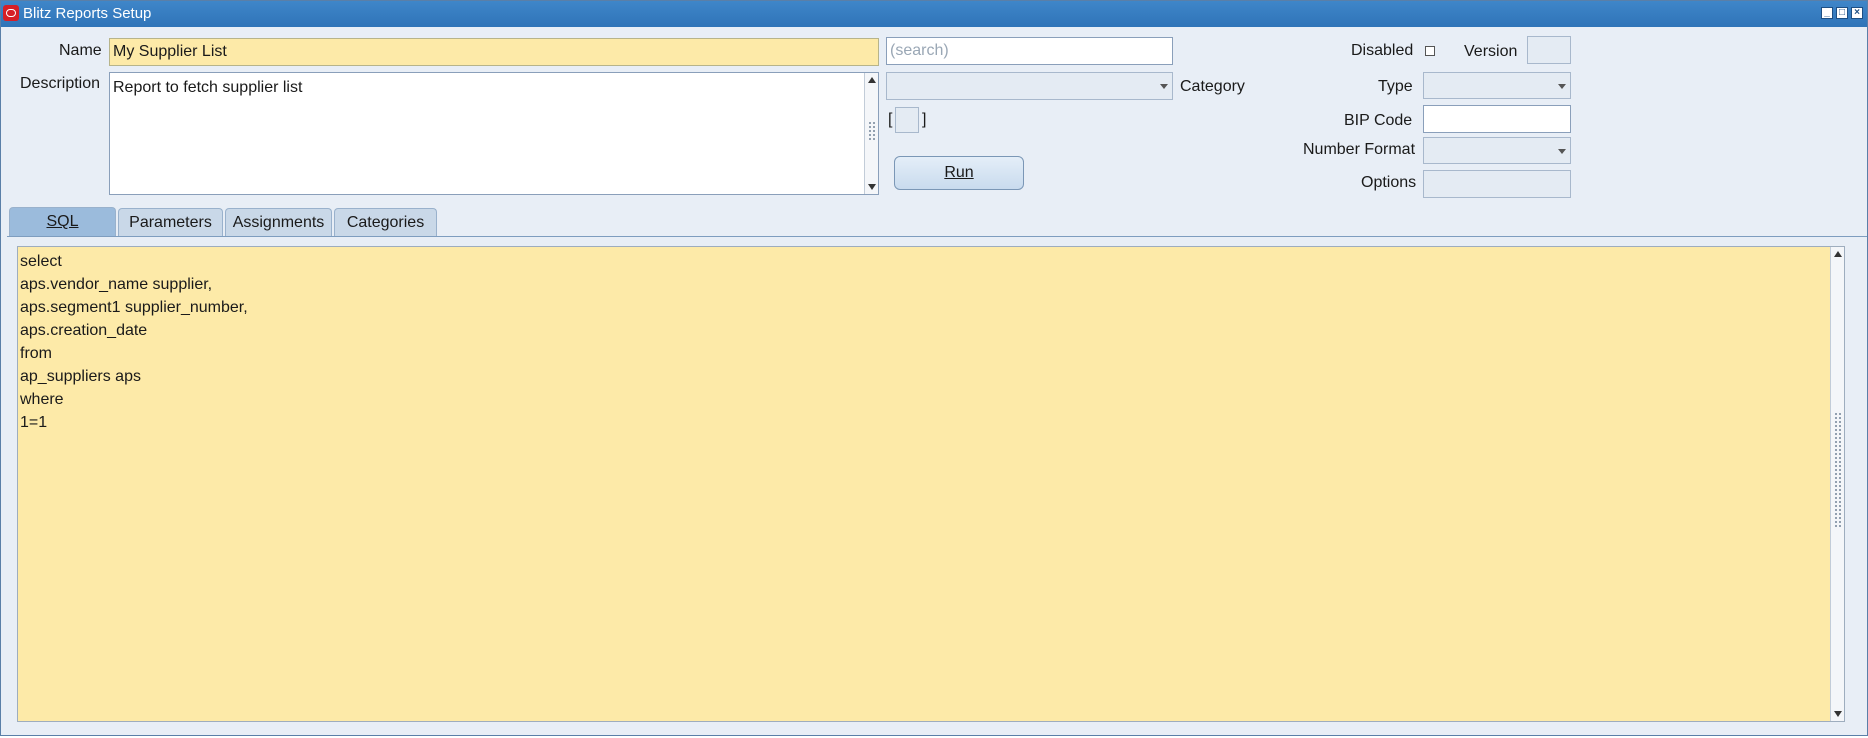 Image resolution: width=1868 pixels, height=738 pixels. What do you see at coordinates (1389, 182) in the screenshot?
I see `options-label: Options` at bounding box center [1389, 182].